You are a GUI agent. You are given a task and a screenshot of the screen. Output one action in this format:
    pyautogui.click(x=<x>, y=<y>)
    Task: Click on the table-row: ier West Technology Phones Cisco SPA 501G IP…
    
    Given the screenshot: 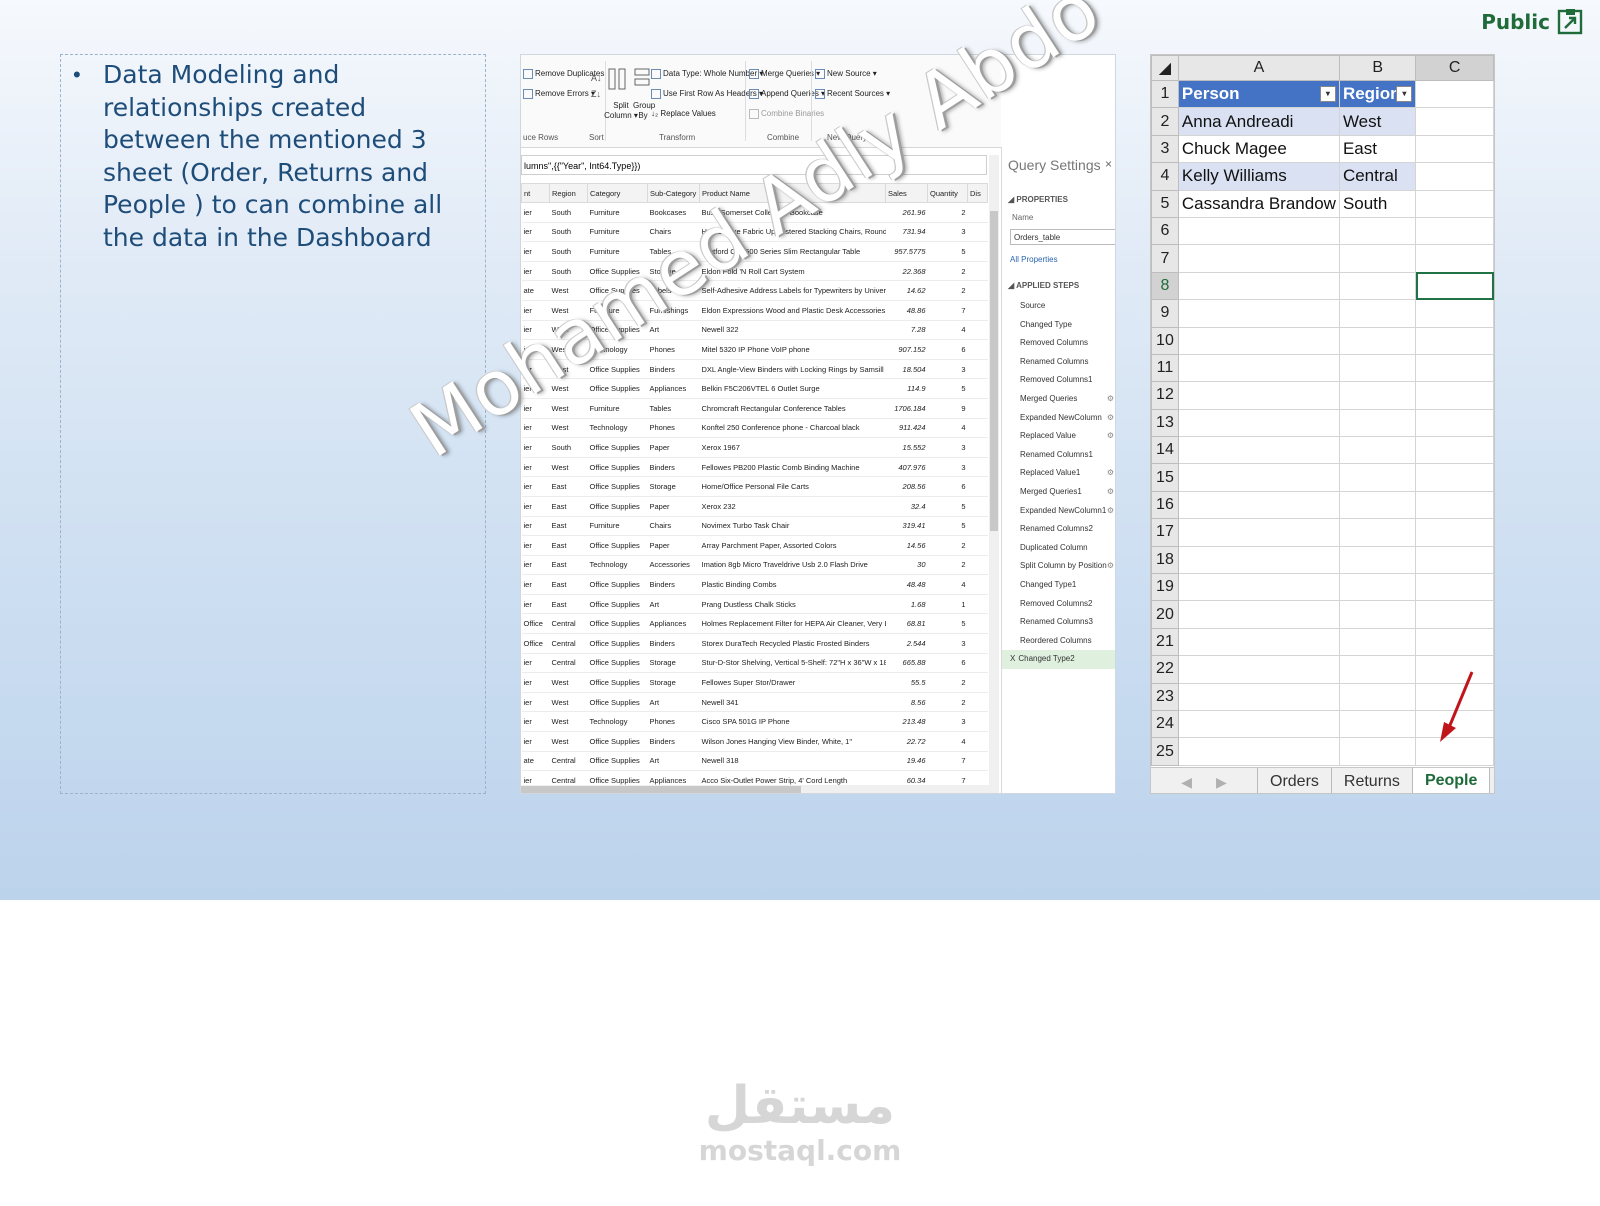 What is the action you would take?
    pyautogui.click(x=754, y=722)
    